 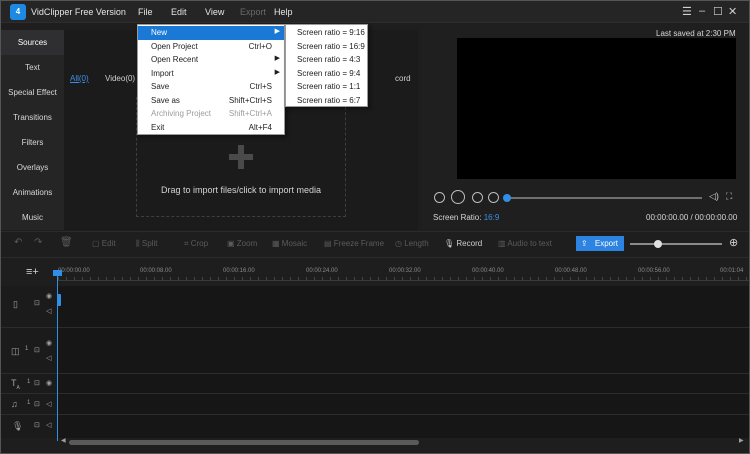 I want to click on tick-label: 00:01:04, so click(x=732, y=271).